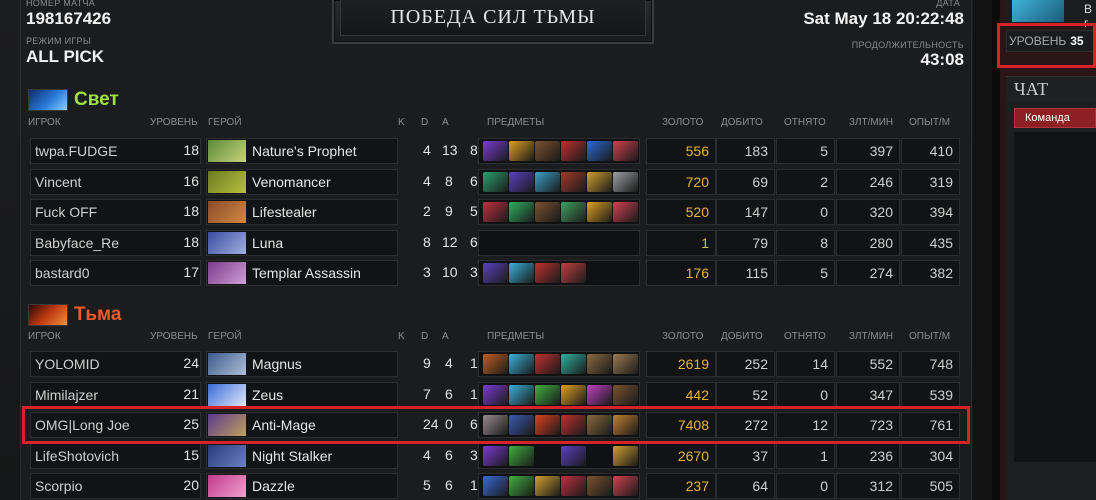  What do you see at coordinates (302, 455) in the screenshot?
I see `hero-cell: Night Stalker` at bounding box center [302, 455].